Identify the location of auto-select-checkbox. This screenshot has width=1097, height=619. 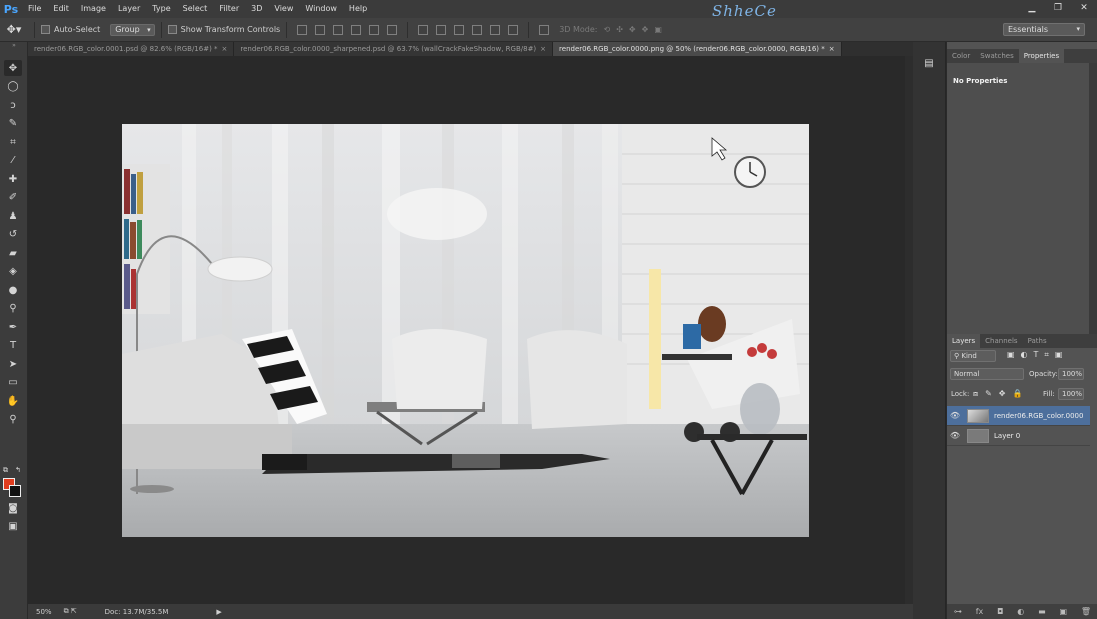
(45, 29).